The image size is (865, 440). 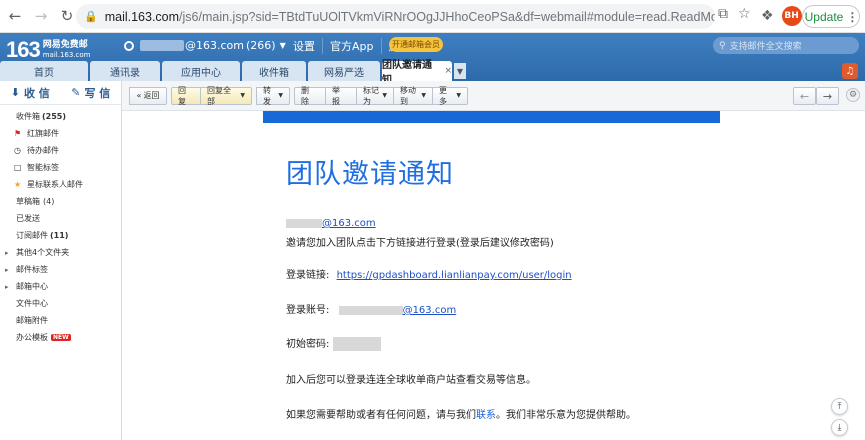 I want to click on redacted-account, so click(x=370, y=310).